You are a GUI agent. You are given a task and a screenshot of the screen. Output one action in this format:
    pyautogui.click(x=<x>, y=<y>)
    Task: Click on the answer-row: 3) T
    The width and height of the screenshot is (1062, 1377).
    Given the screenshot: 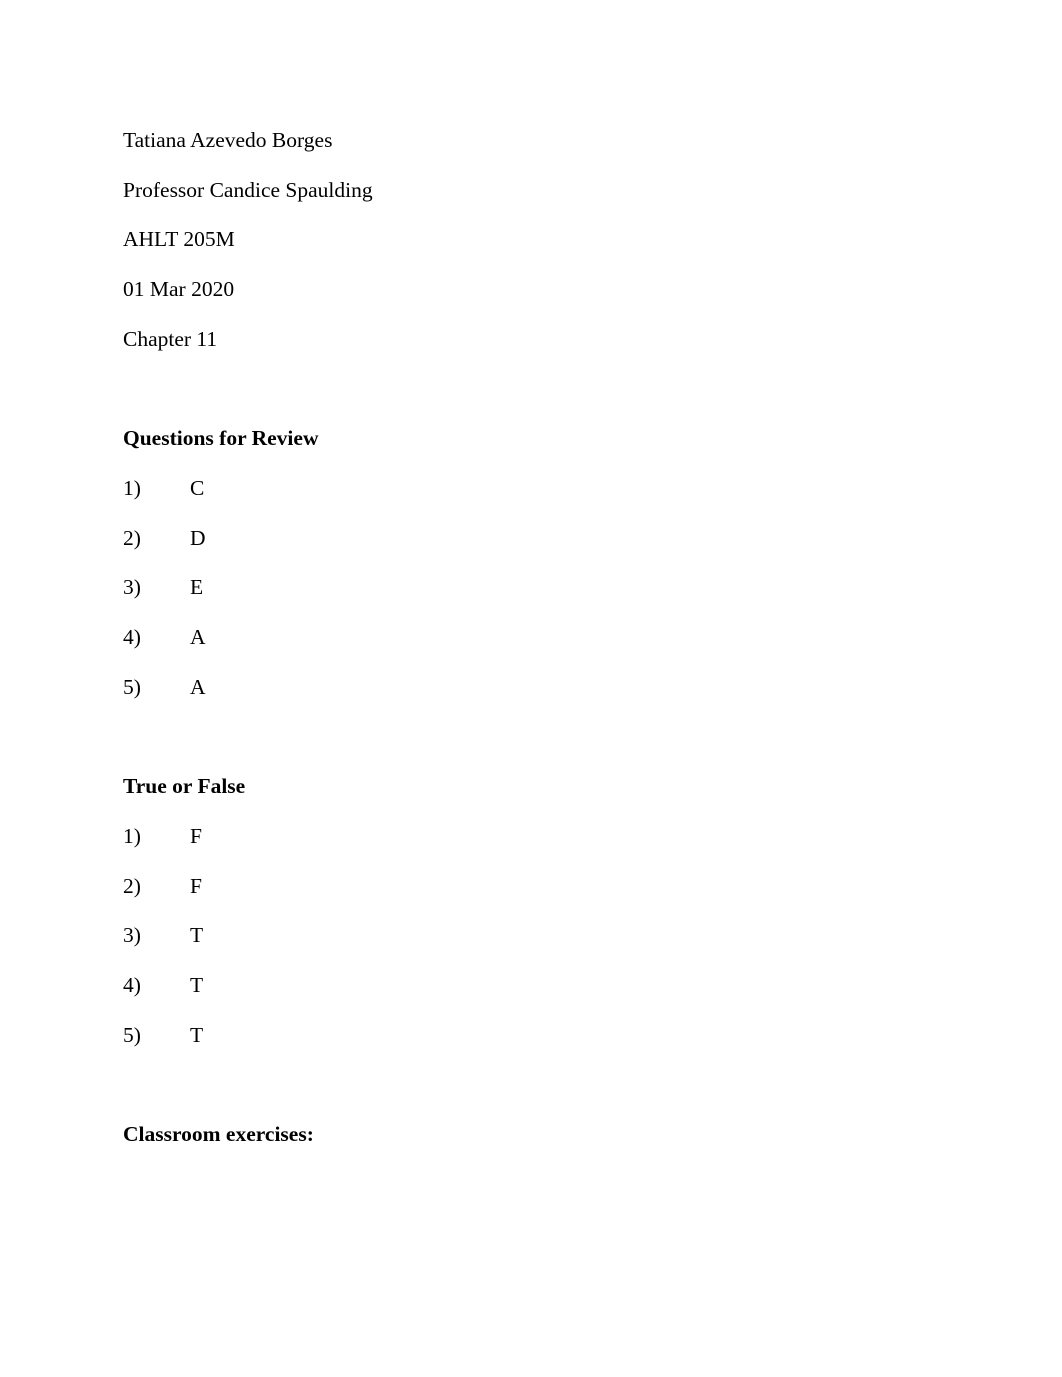 What is the action you would take?
    pyautogui.click(x=533, y=936)
    